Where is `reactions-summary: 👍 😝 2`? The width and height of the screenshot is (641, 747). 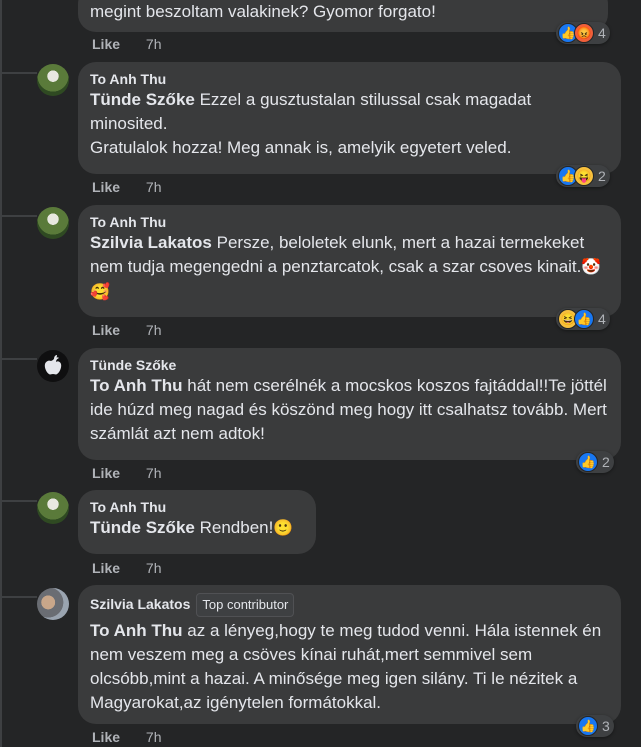
reactions-summary: 👍 😝 2 is located at coordinates (583, 176).